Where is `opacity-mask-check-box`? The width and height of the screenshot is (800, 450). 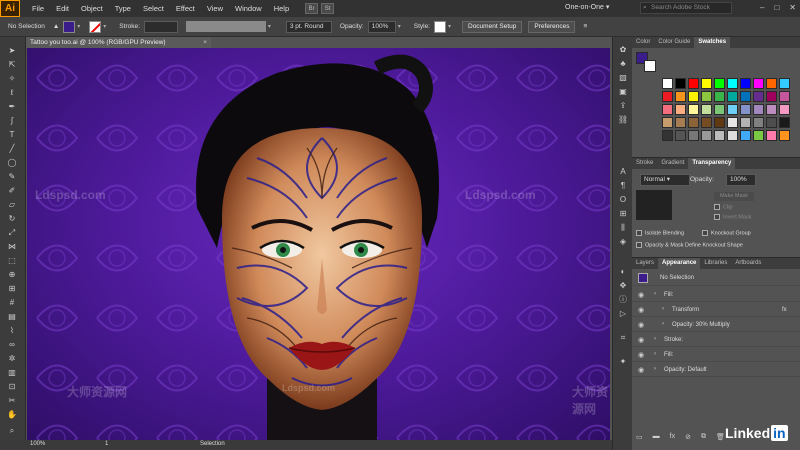 opacity-mask-check-box is located at coordinates (639, 245).